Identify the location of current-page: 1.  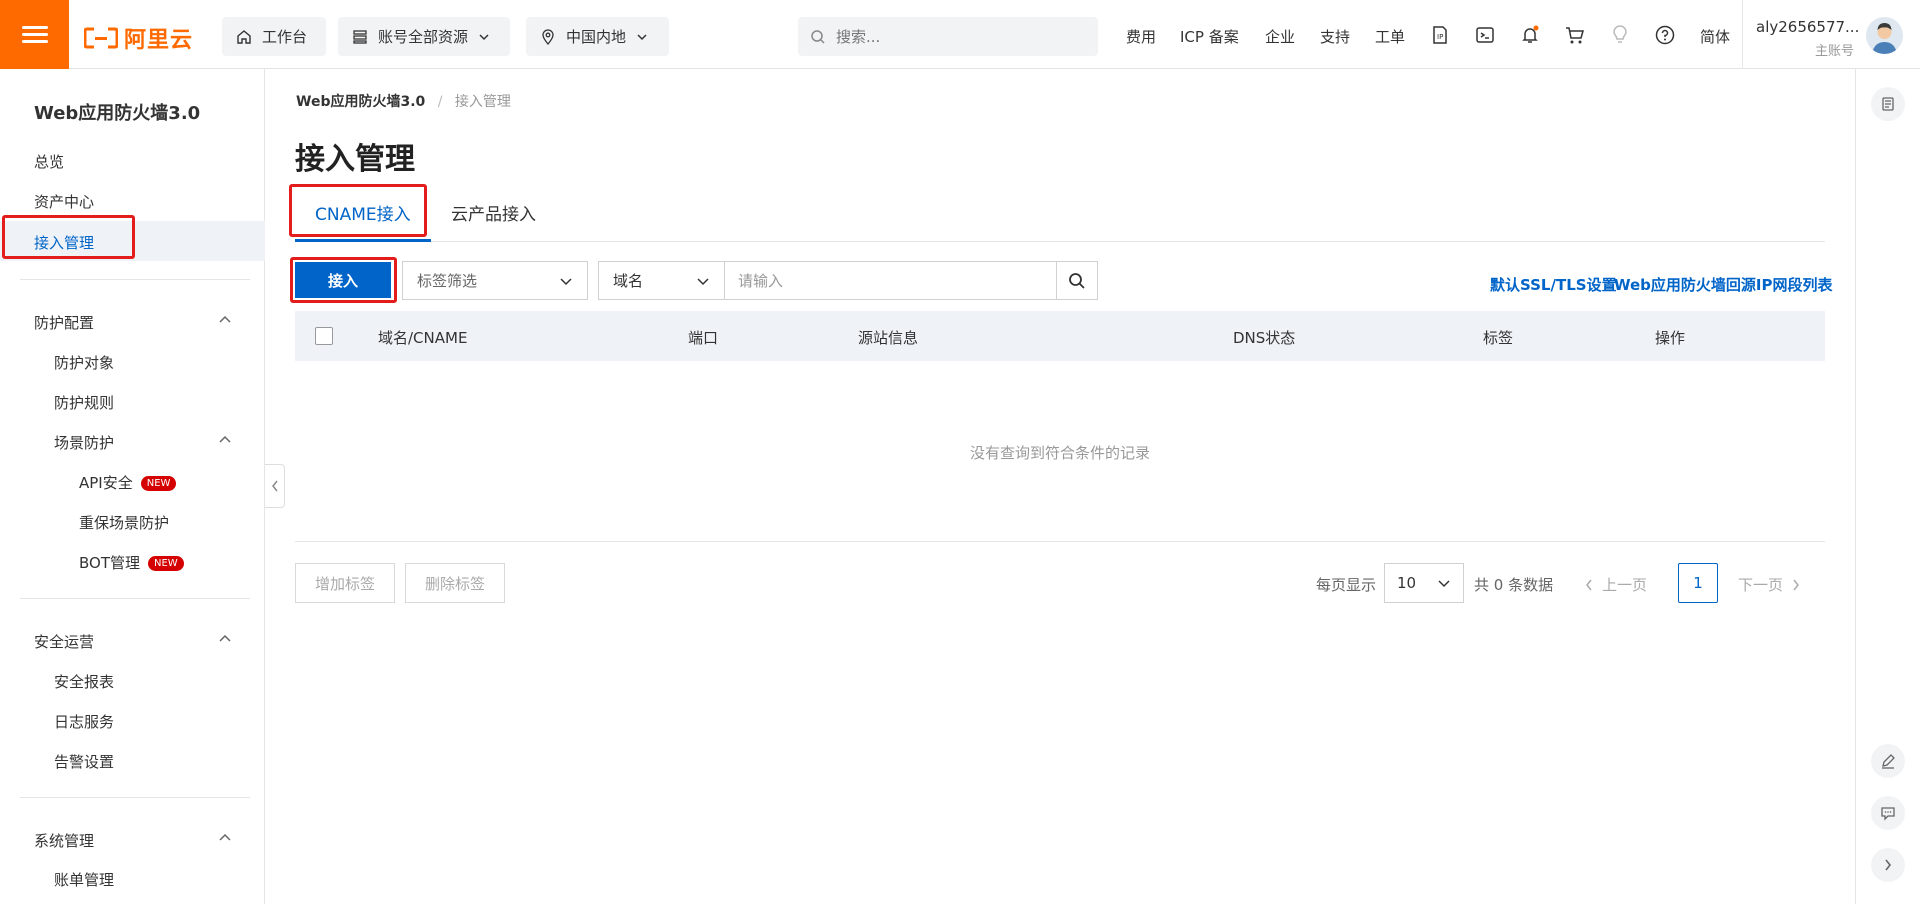
(1698, 583).